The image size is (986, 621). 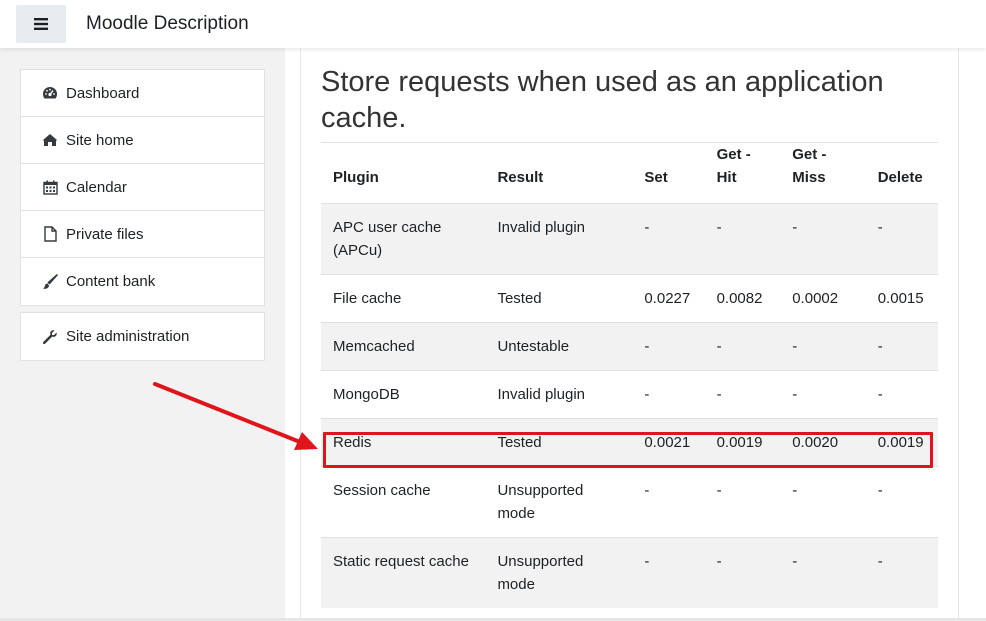 What do you see at coordinates (742, 298) in the screenshot?
I see `cell-get-hit: 0.0082` at bounding box center [742, 298].